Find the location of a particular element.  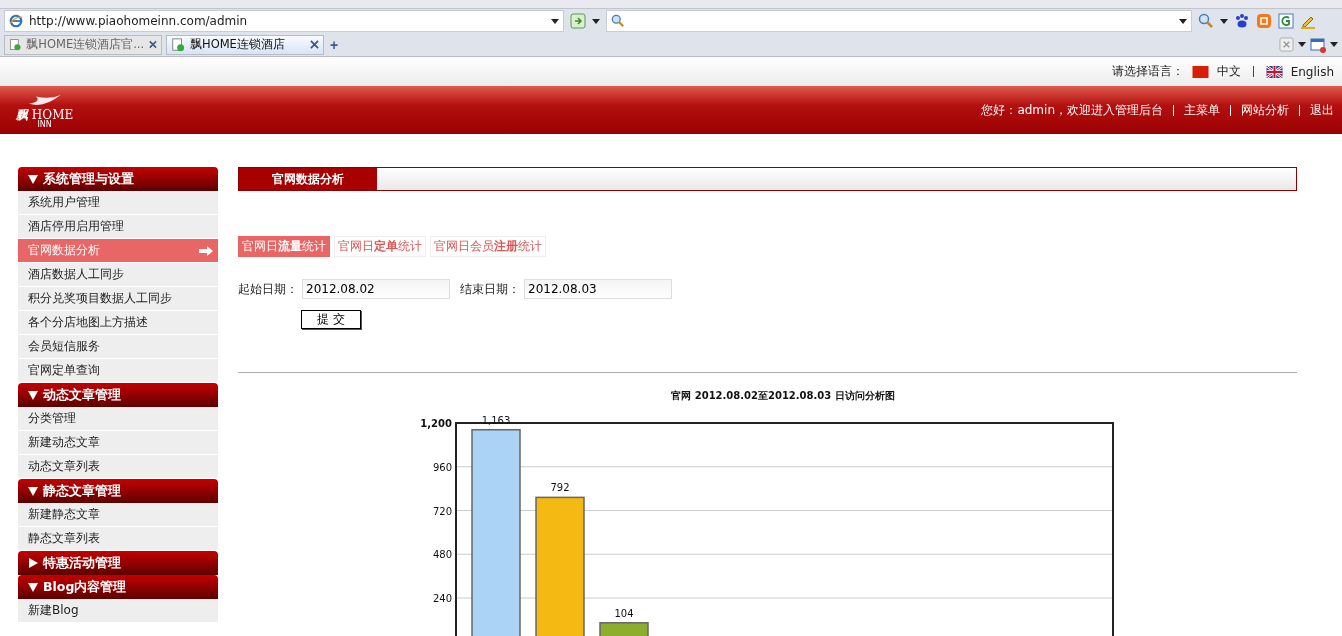

chart-title: 官网 2012.08.02至2012.08.03 日访问分析图 is located at coordinates (783, 395).